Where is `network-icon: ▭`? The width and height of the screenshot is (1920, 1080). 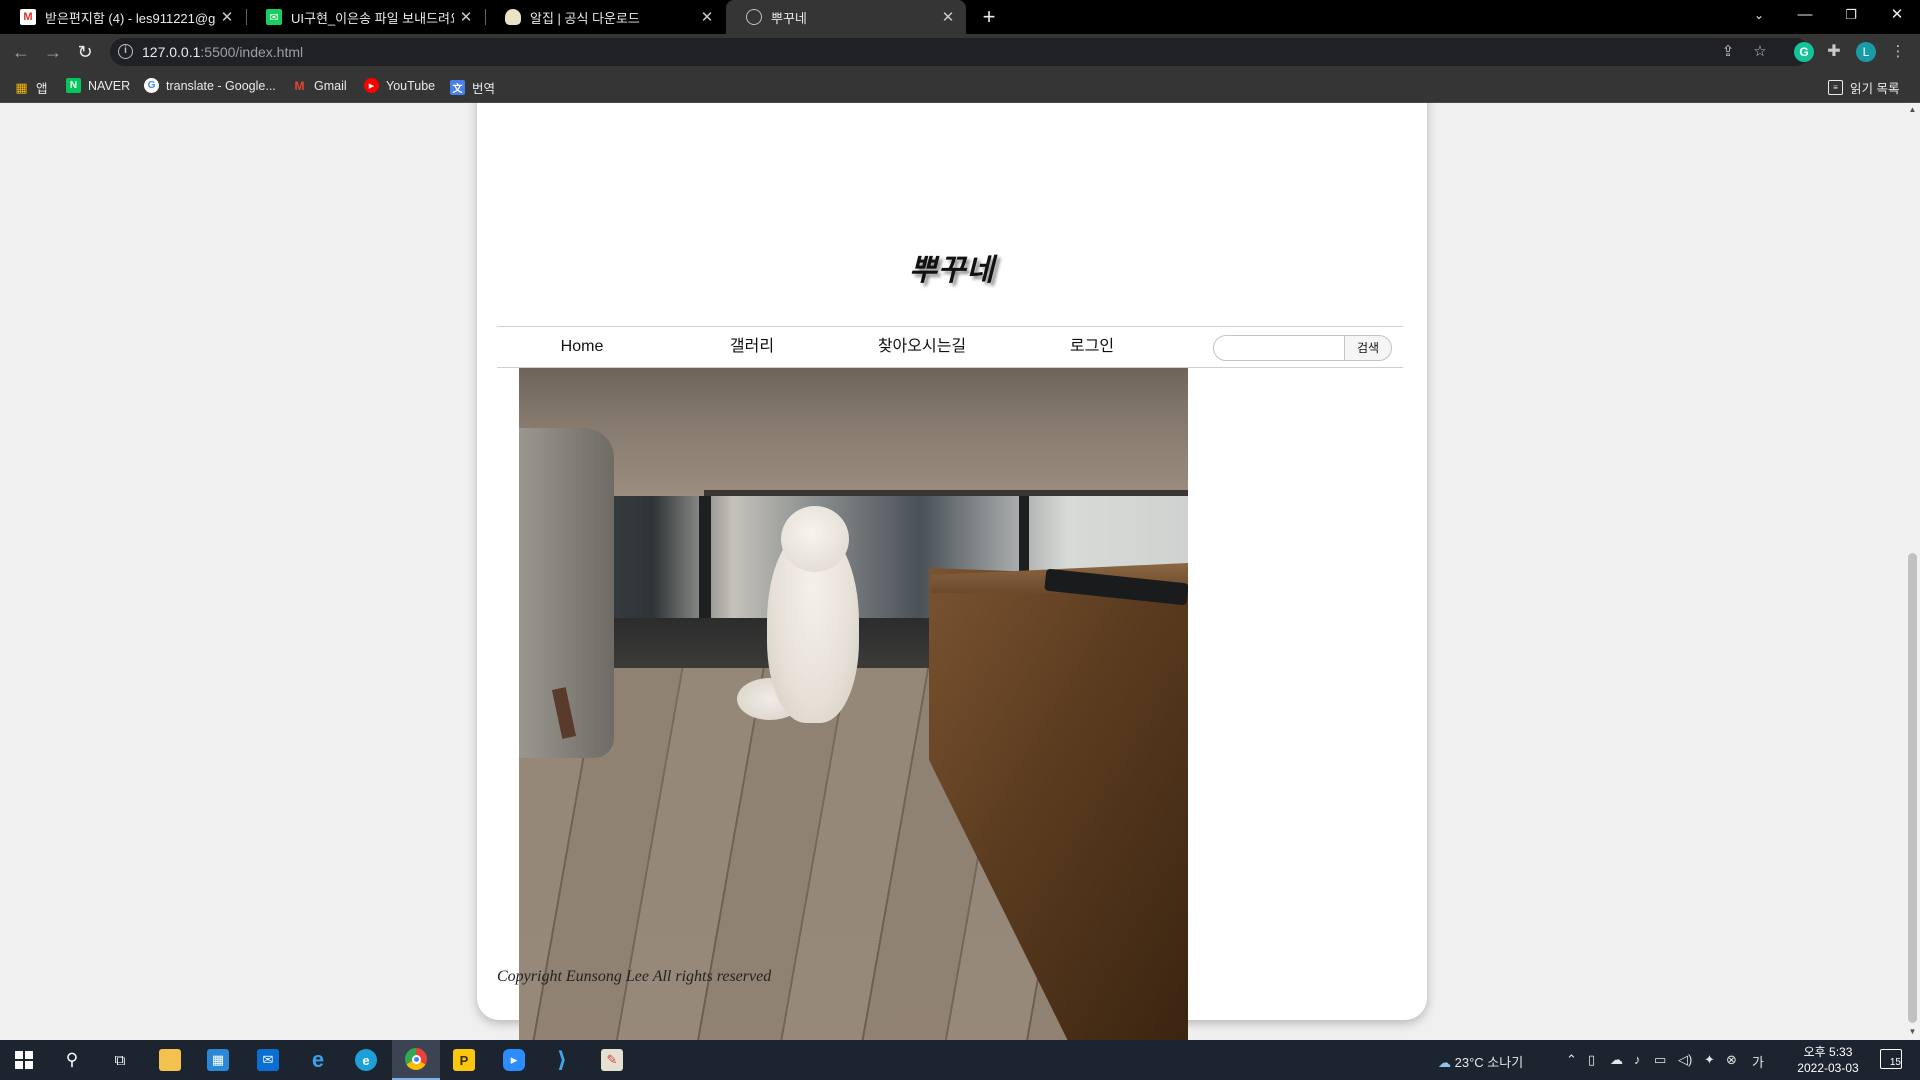 network-icon: ▭ is located at coordinates (1660, 1060).